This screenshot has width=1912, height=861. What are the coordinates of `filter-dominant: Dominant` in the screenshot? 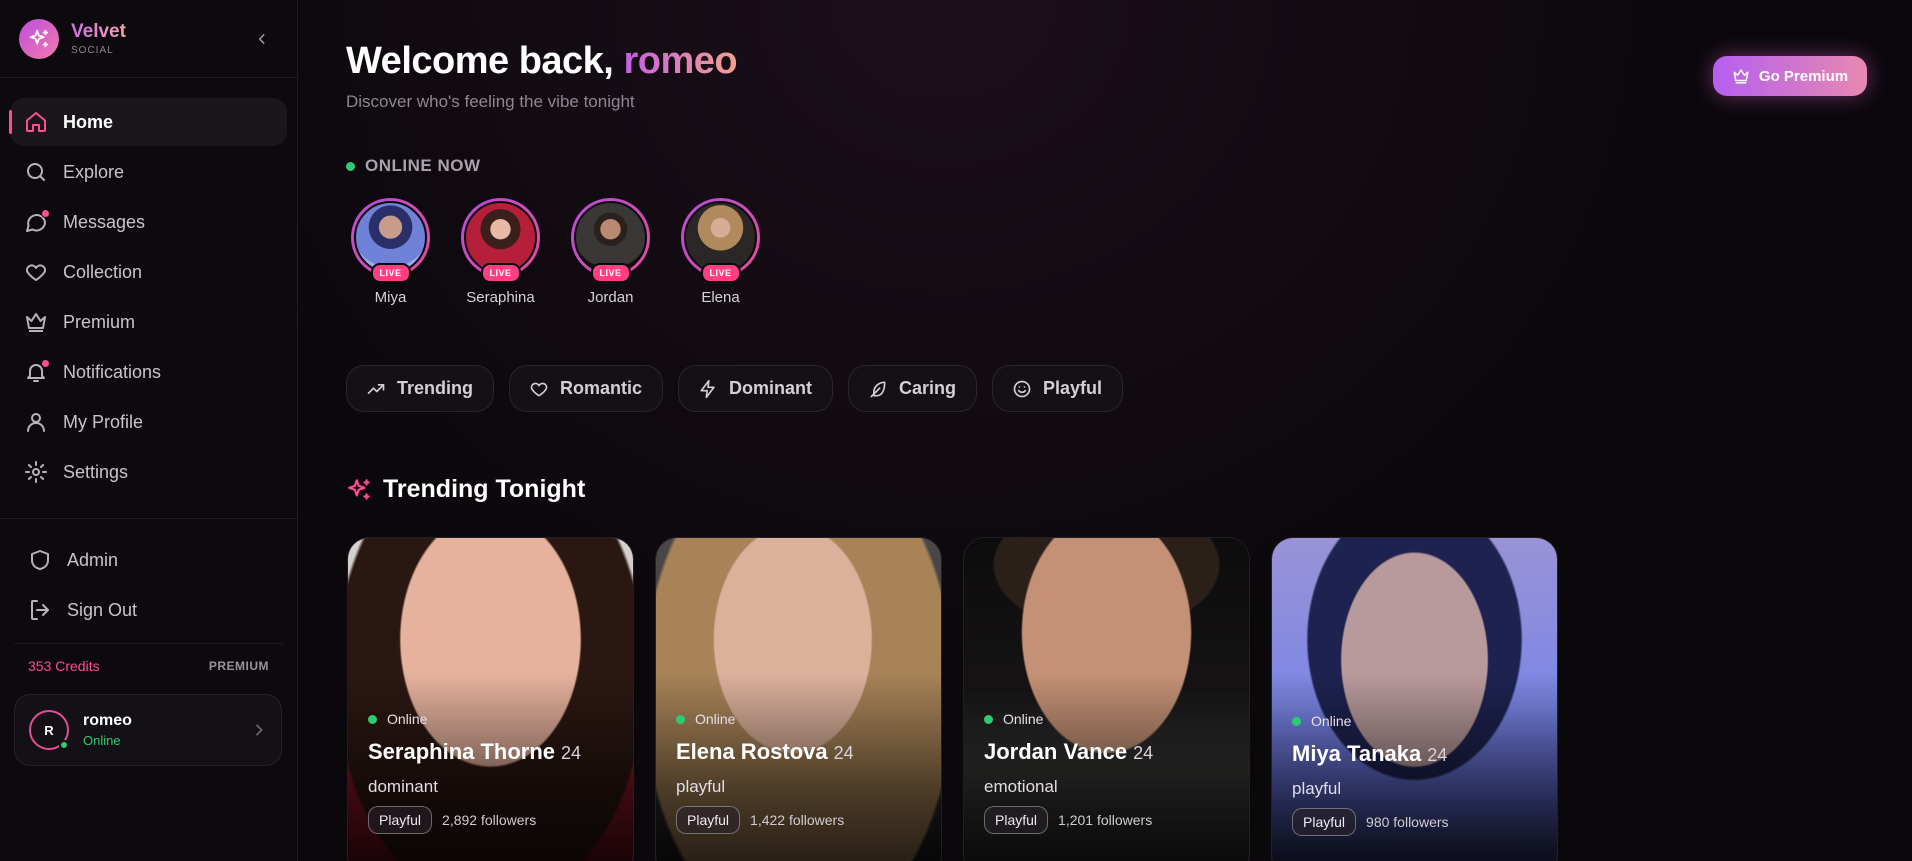 It's located at (756, 388).